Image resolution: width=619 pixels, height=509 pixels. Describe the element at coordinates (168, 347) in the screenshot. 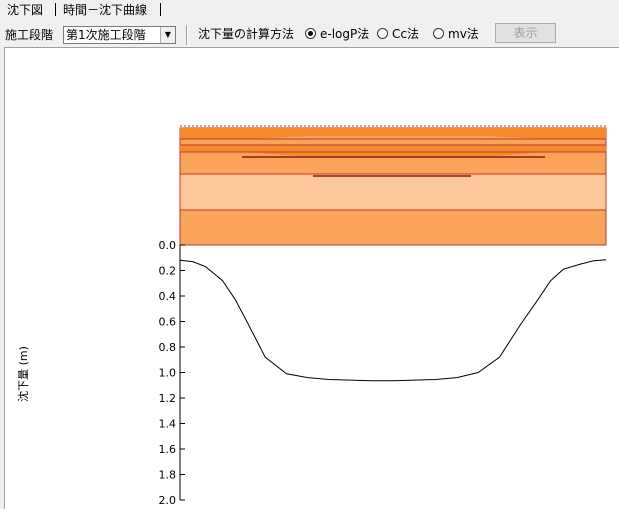

I see `y-tick-label: 0.8` at that location.